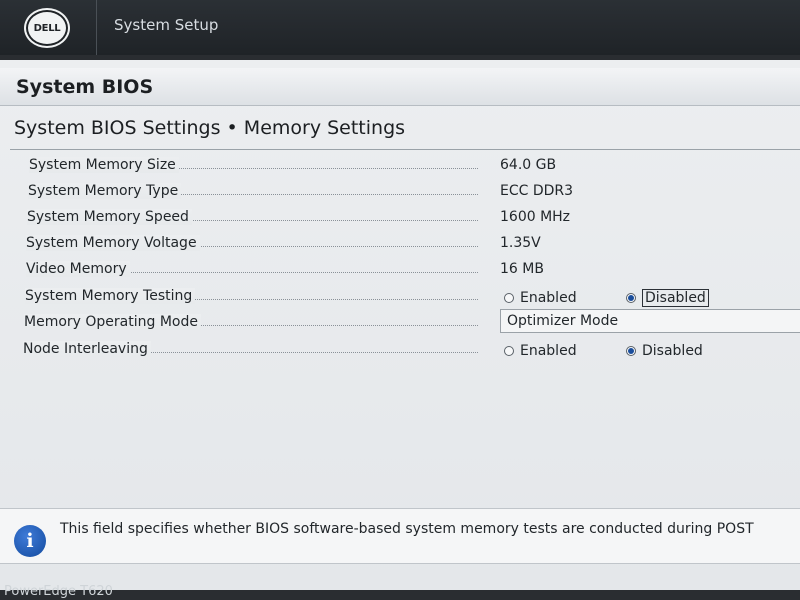 This screenshot has width=800, height=600. Describe the element at coordinates (520, 243) in the screenshot. I see `setting-value: 1.35V` at that location.